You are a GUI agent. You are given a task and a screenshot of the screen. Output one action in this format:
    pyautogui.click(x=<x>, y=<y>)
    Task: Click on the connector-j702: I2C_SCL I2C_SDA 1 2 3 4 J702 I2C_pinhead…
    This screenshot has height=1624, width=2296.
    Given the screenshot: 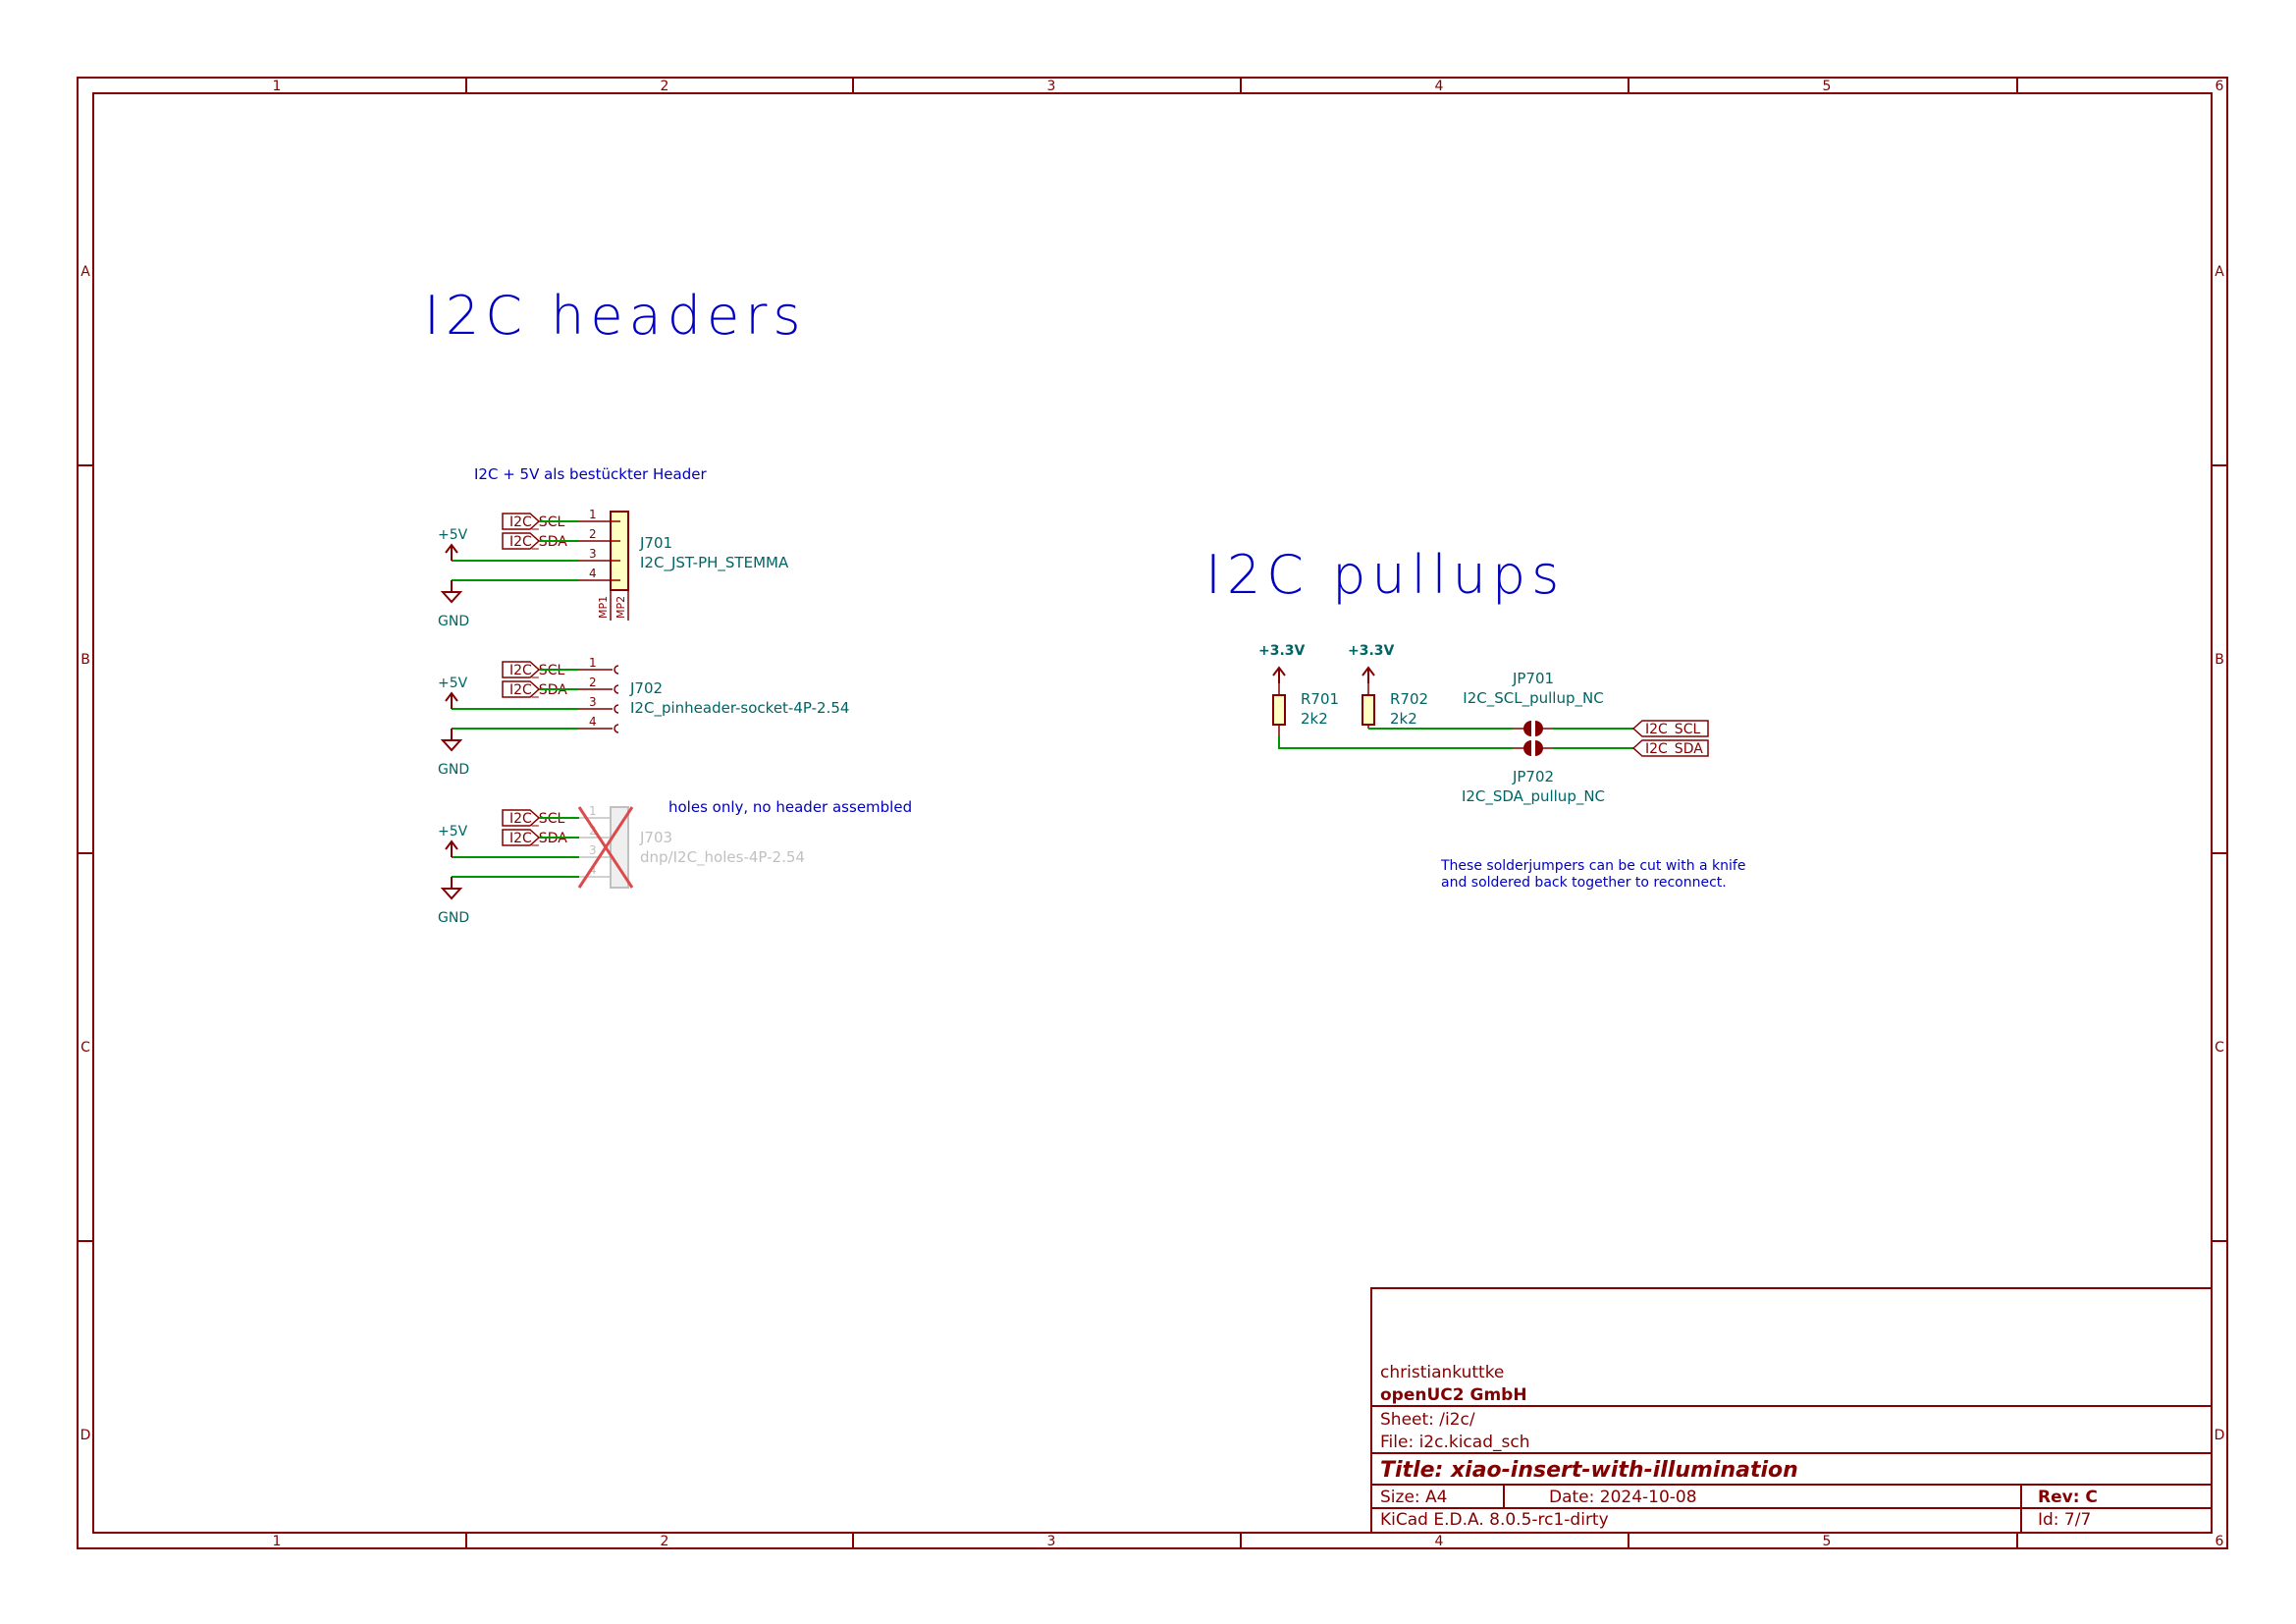 What is the action you would take?
    pyautogui.click(x=643, y=717)
    